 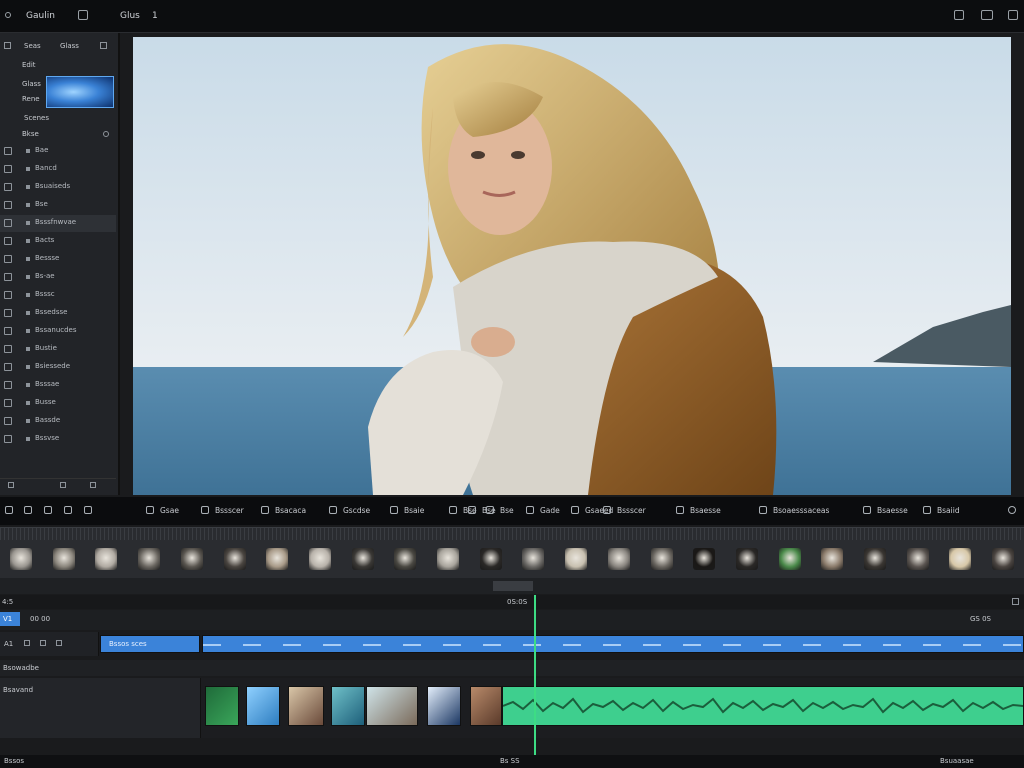 What do you see at coordinates (987, 15) in the screenshot?
I see `window-icon` at bounding box center [987, 15].